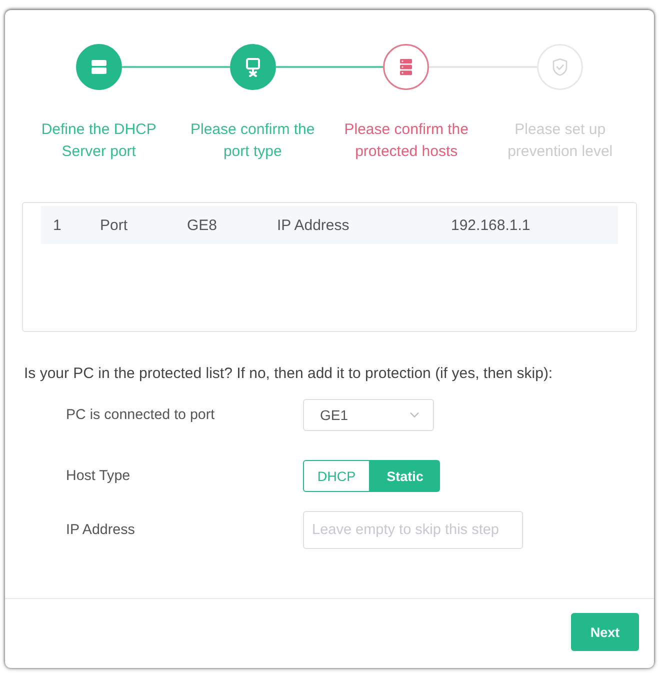 The height and width of the screenshot is (673, 659). I want to click on port-select: GE1, so click(368, 415).